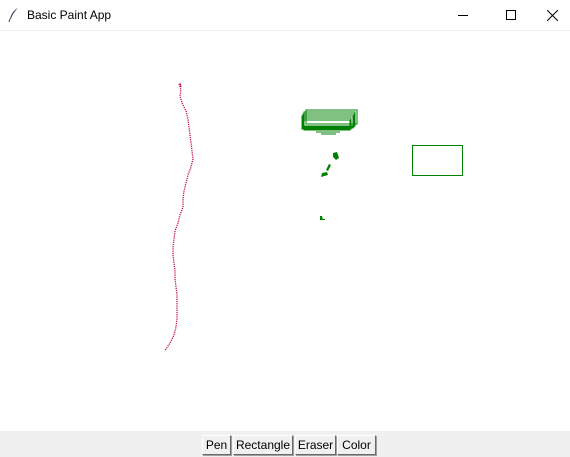  What do you see at coordinates (285, 15) in the screenshot?
I see `title-bar: Basic Paint App` at bounding box center [285, 15].